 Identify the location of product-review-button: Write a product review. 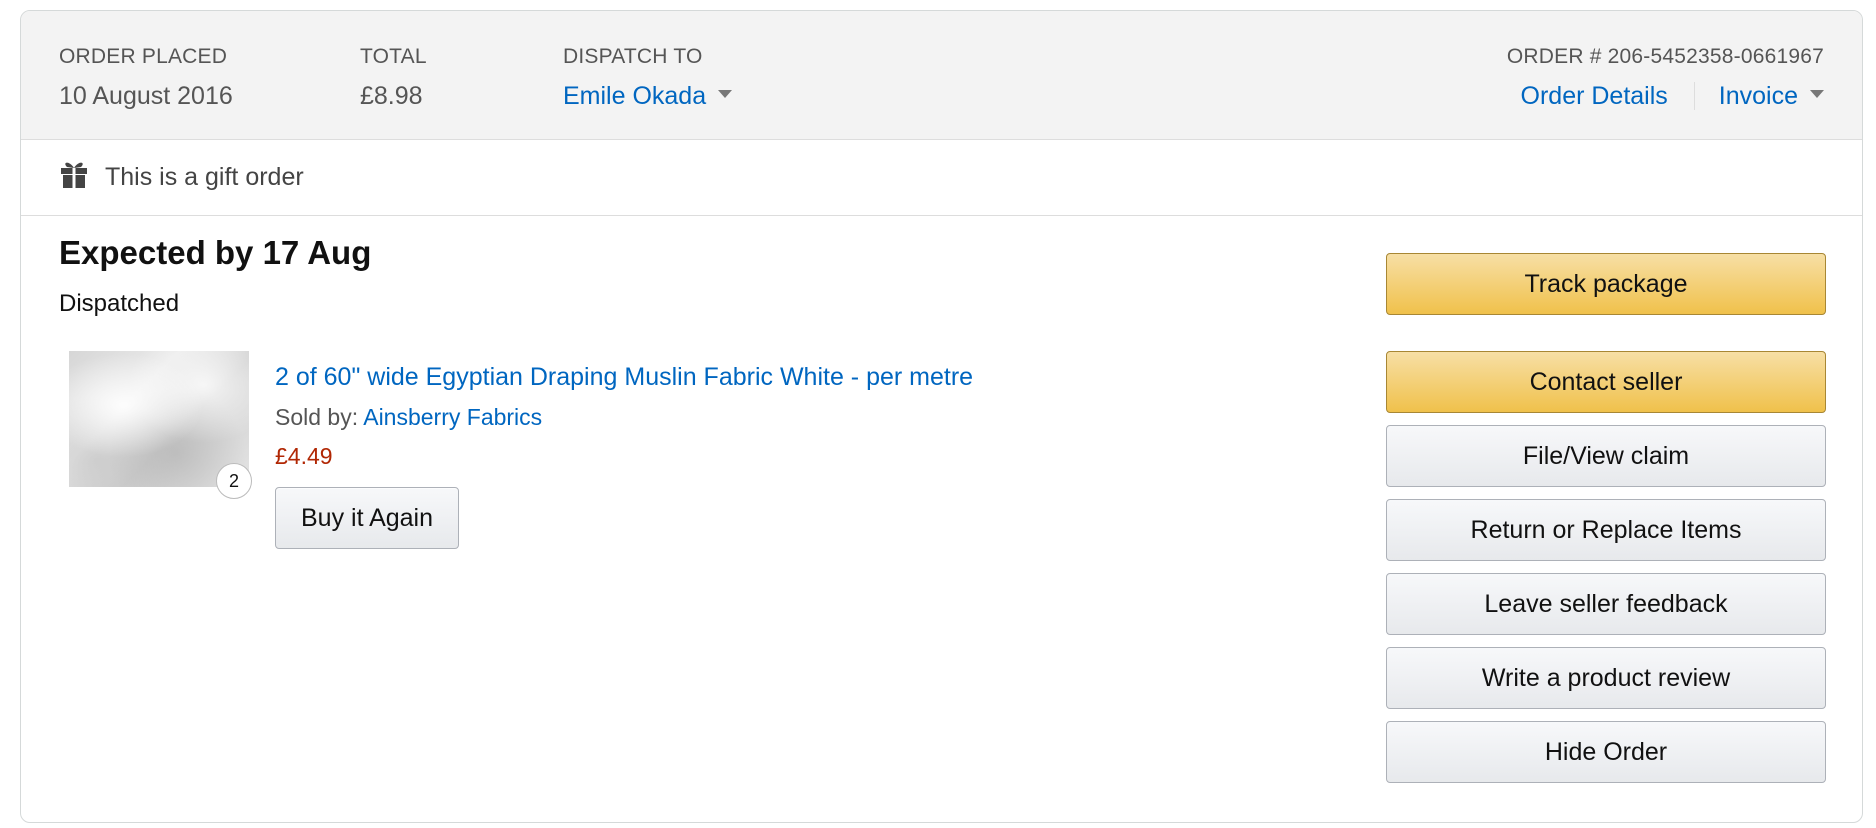
(1606, 678).